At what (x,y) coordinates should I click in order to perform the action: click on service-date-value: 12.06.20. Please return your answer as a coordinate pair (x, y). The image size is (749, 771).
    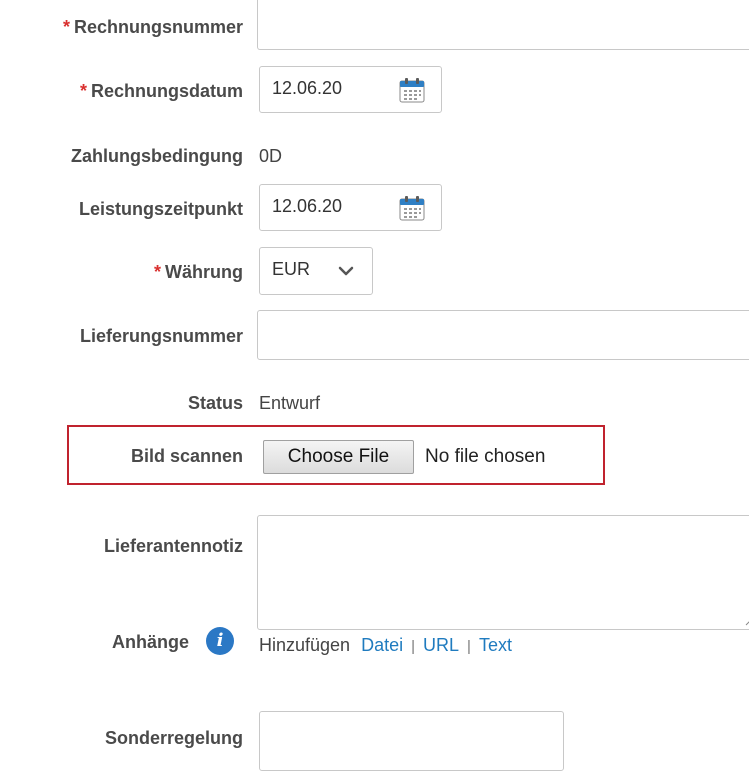
    Looking at the image, I should click on (307, 206).